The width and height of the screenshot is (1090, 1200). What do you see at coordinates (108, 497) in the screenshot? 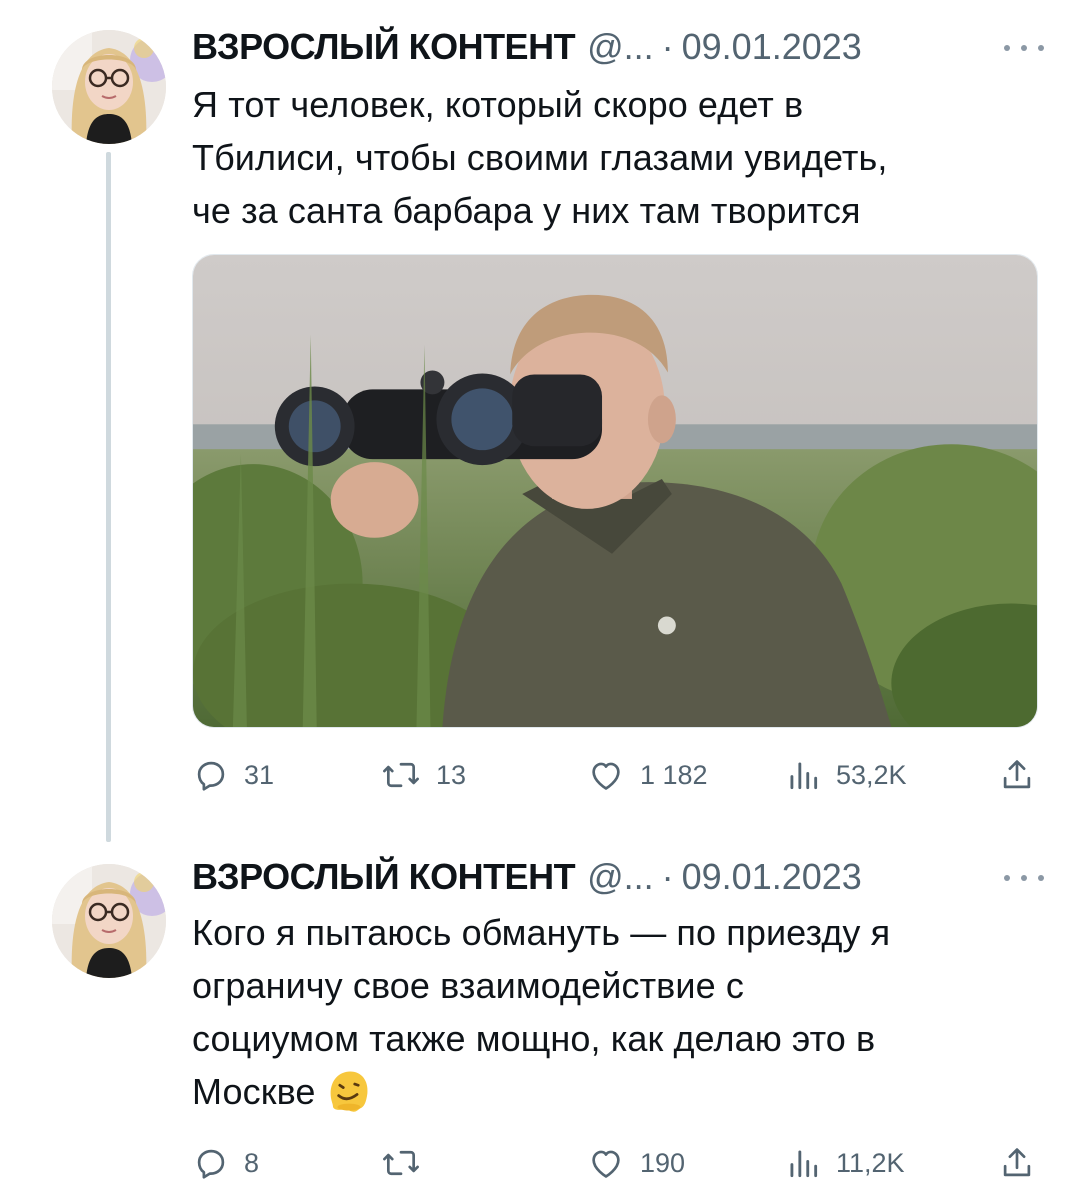
I see `thread-line` at bounding box center [108, 497].